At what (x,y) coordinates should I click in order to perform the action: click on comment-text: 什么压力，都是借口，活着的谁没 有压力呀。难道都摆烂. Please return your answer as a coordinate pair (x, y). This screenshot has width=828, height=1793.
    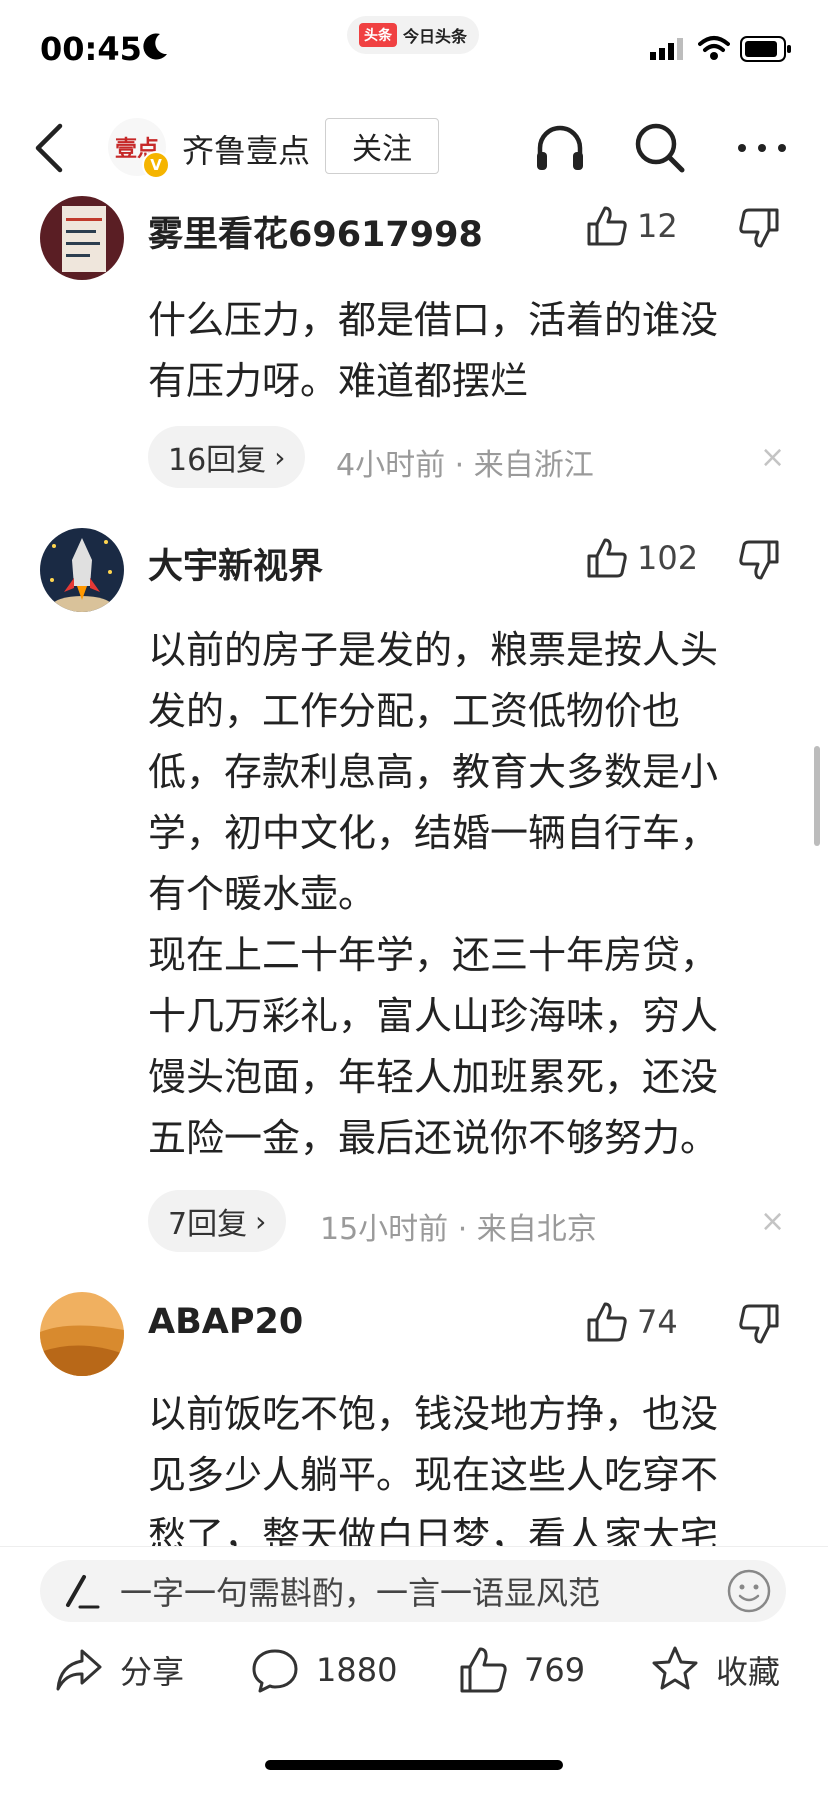
    Looking at the image, I should click on (468, 351).